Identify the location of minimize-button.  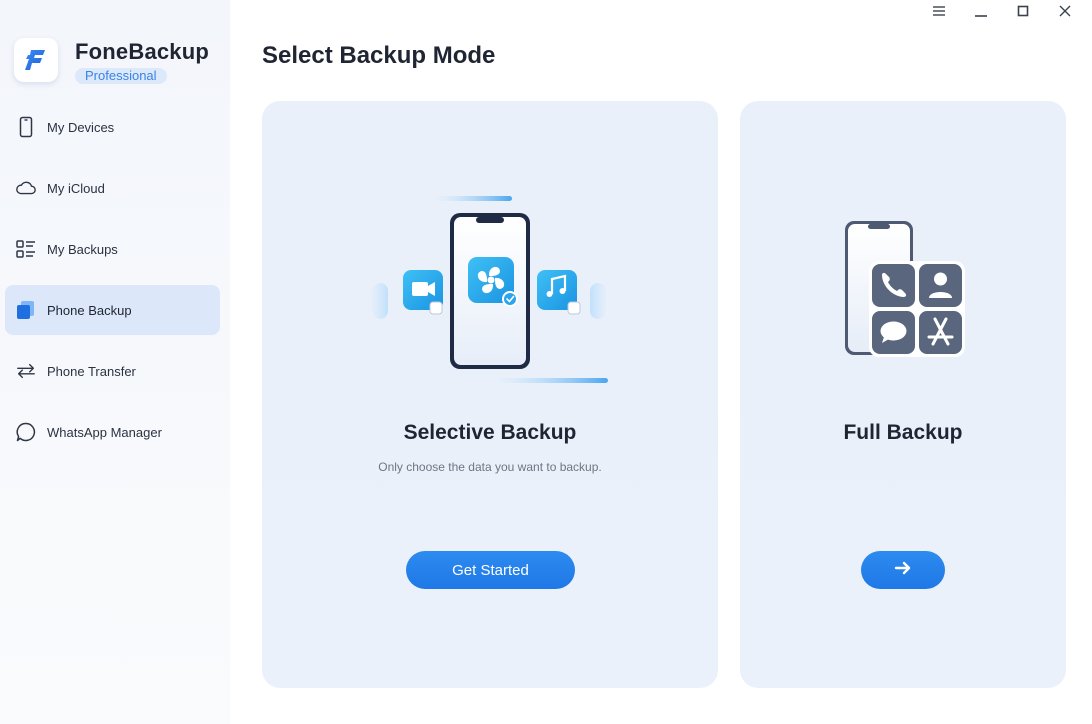
(981, 13).